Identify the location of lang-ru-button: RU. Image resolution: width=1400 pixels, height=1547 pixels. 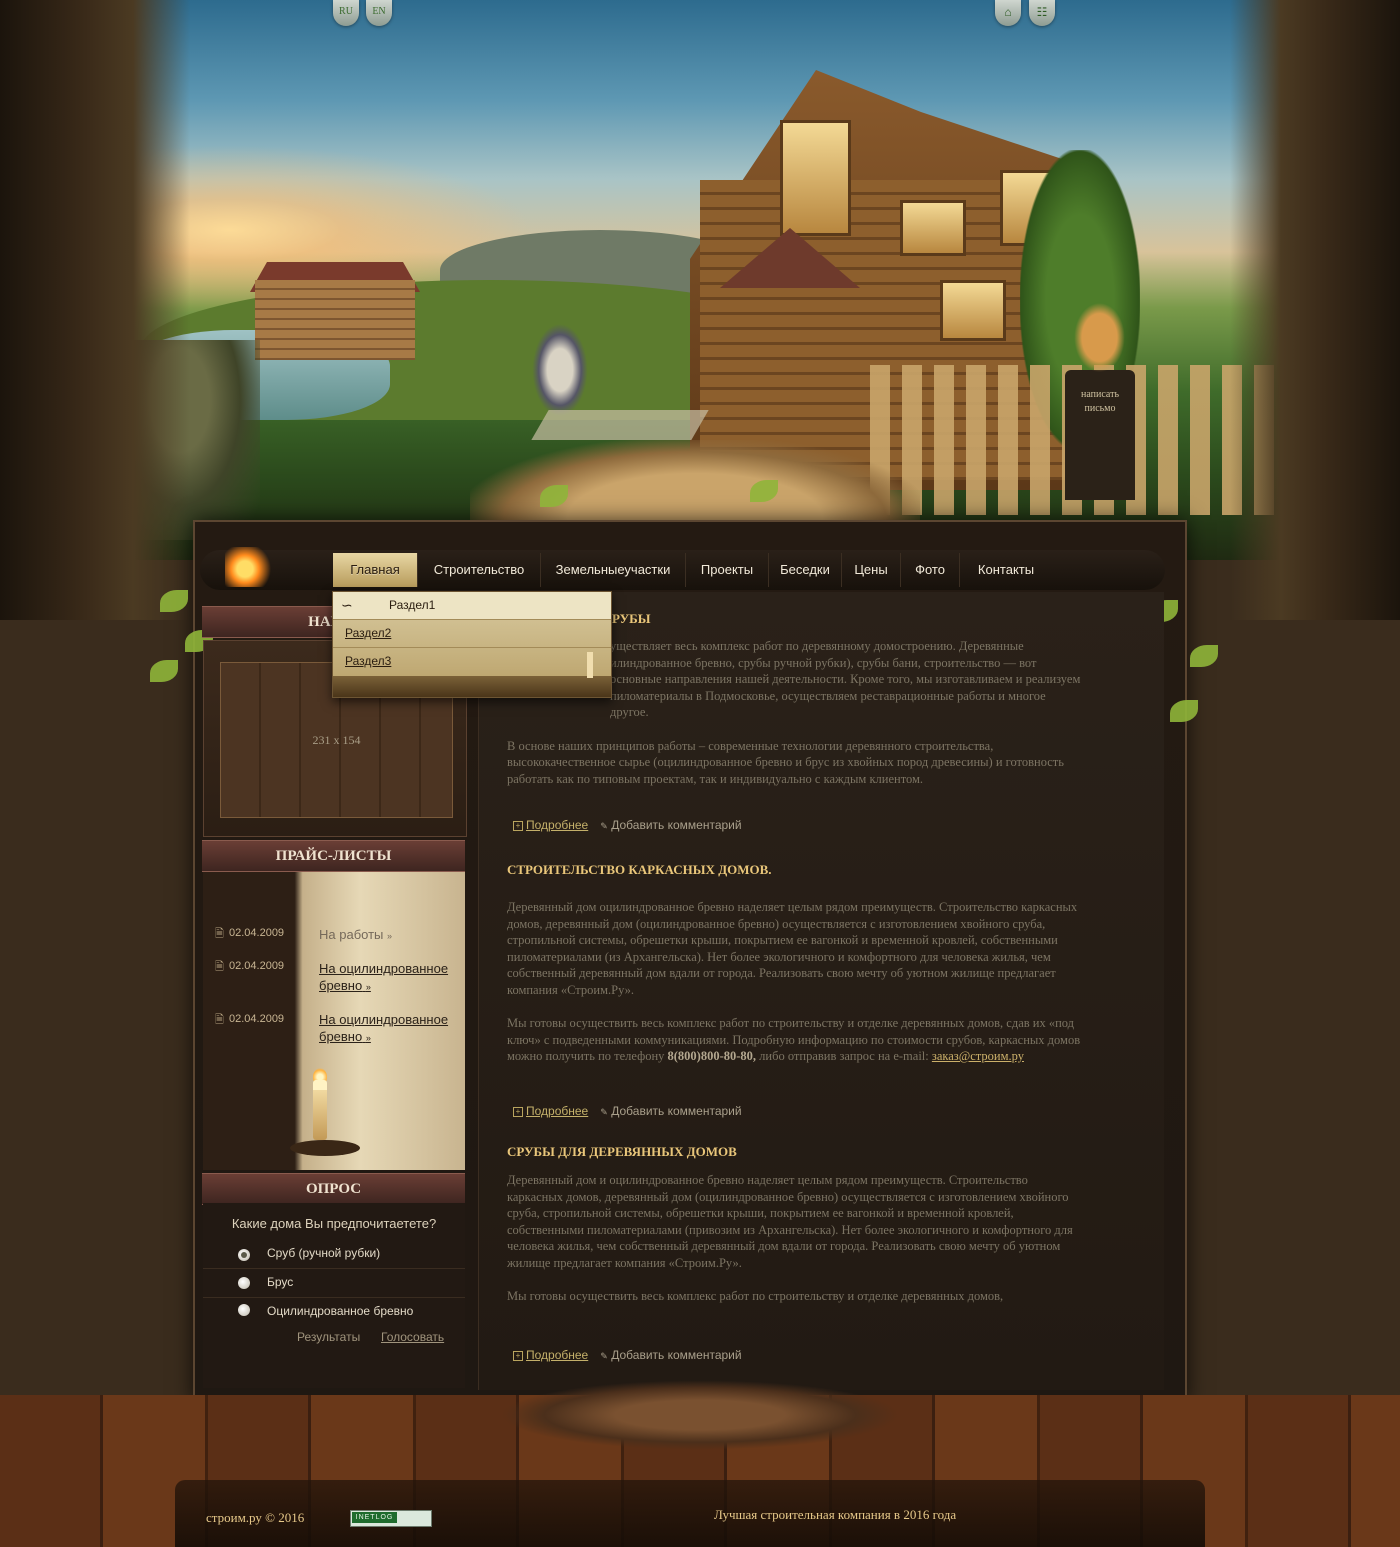
(346, 13).